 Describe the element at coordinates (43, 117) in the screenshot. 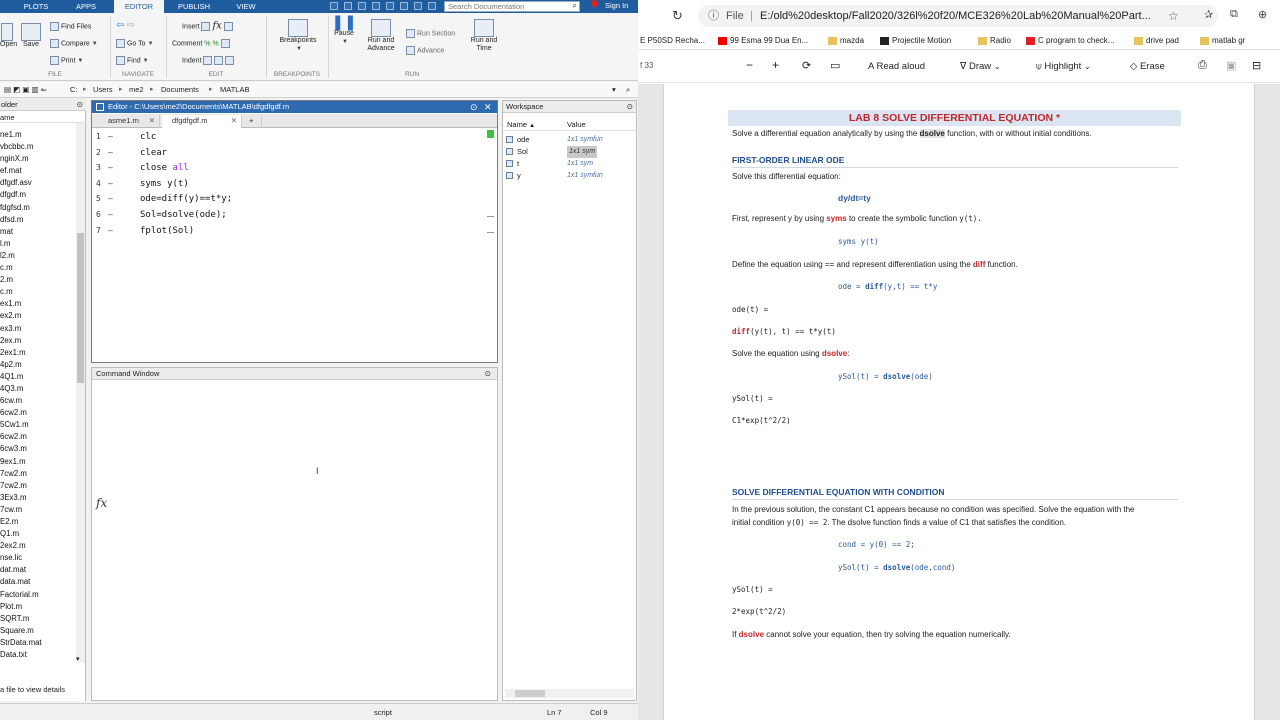

I see `file-list-column-header: ame` at that location.